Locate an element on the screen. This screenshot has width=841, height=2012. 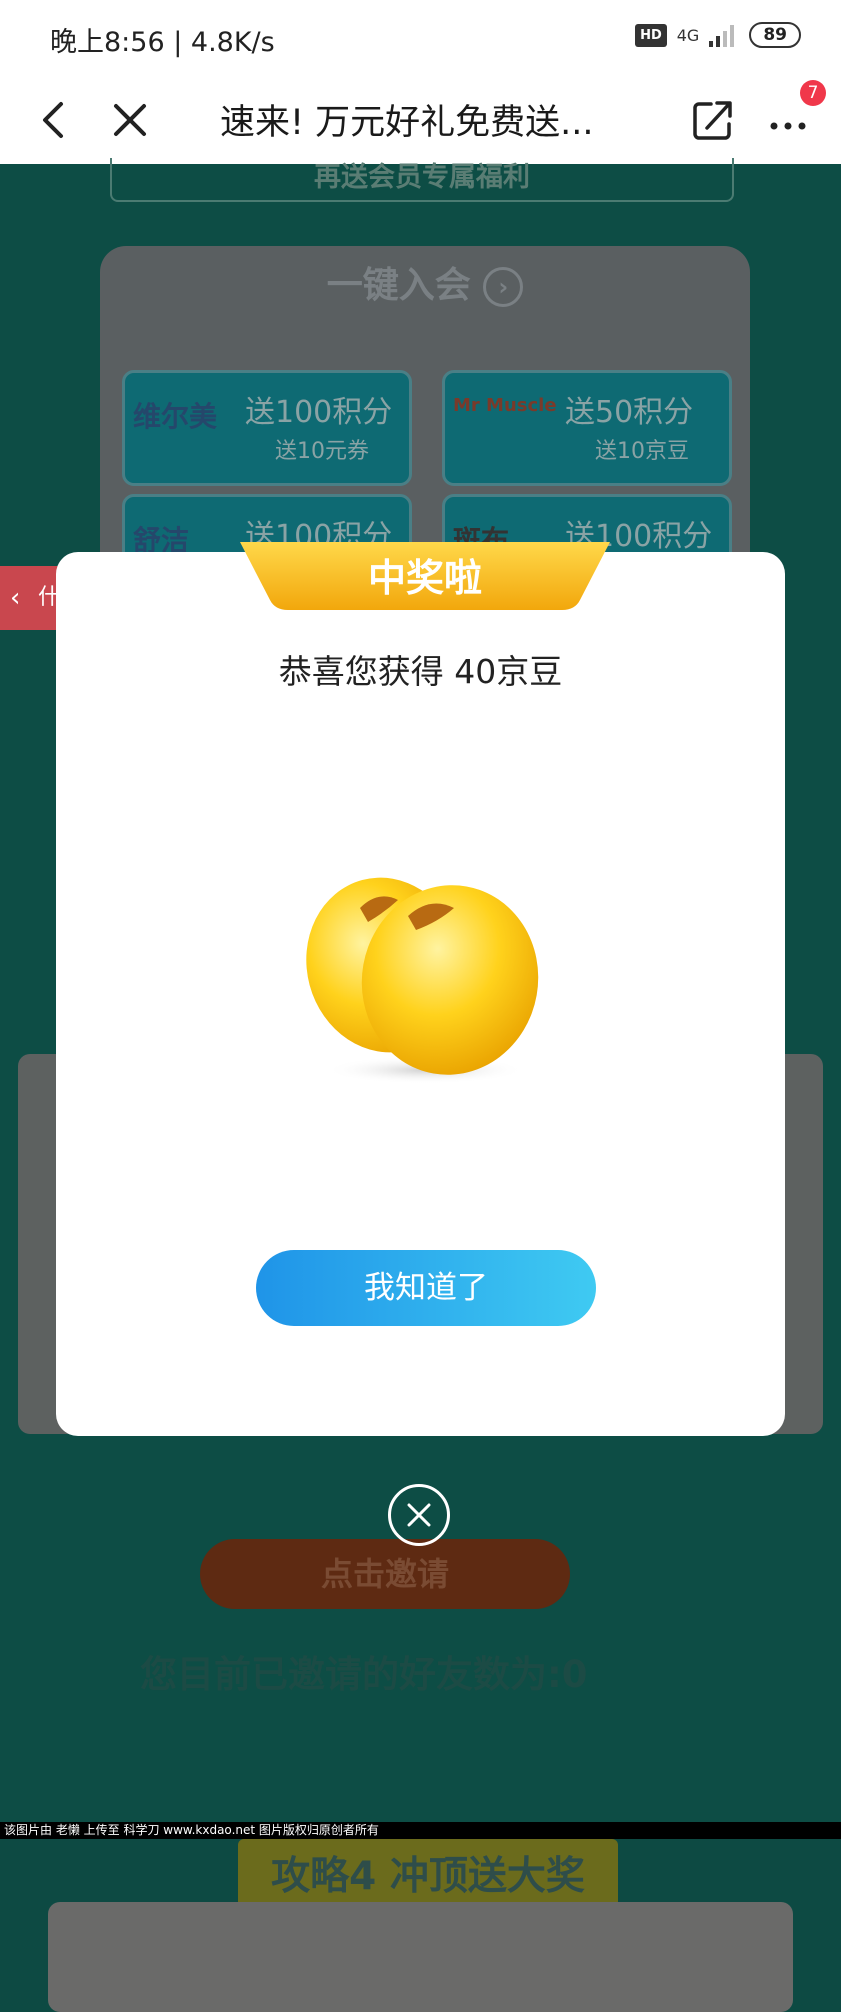
hd-icon: HD is located at coordinates (651, 35).